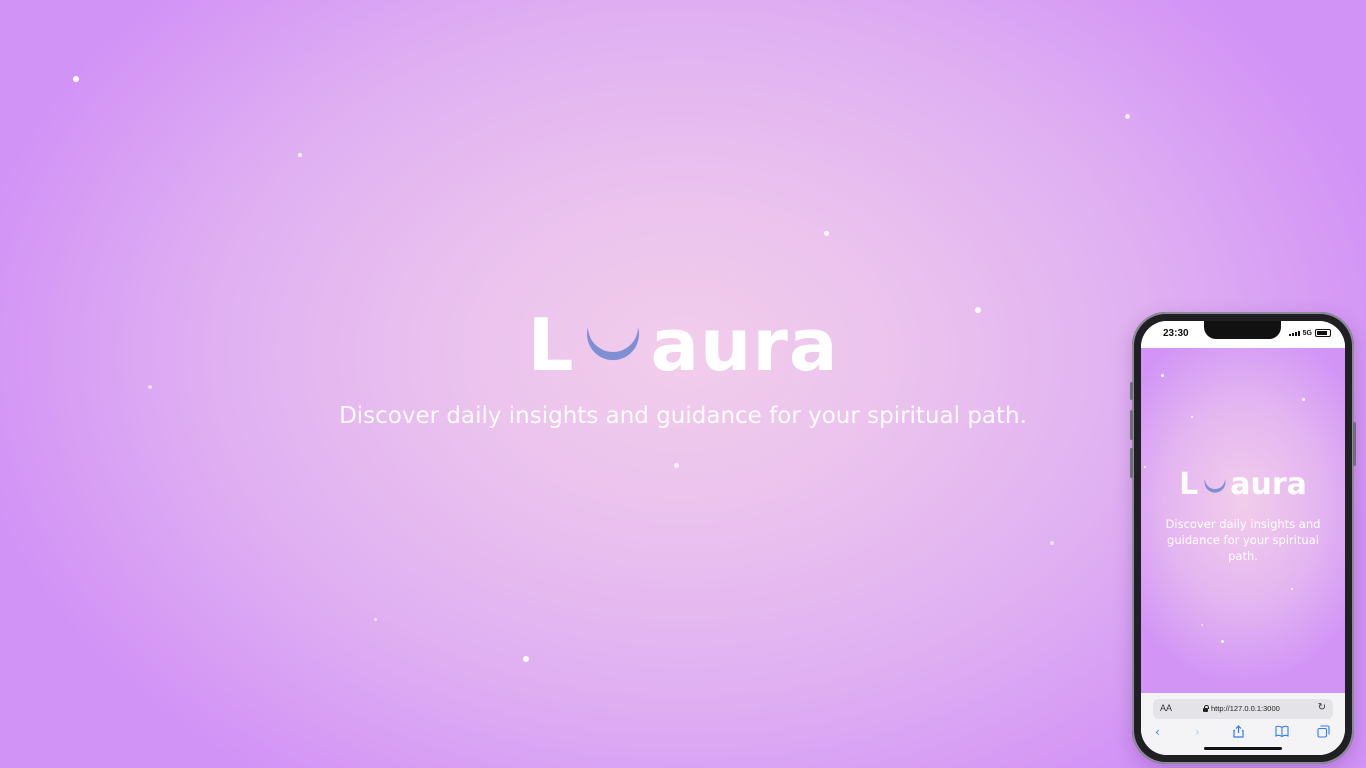 The width and height of the screenshot is (1366, 768). What do you see at coordinates (1238, 733) in the screenshot?
I see `share-icon` at bounding box center [1238, 733].